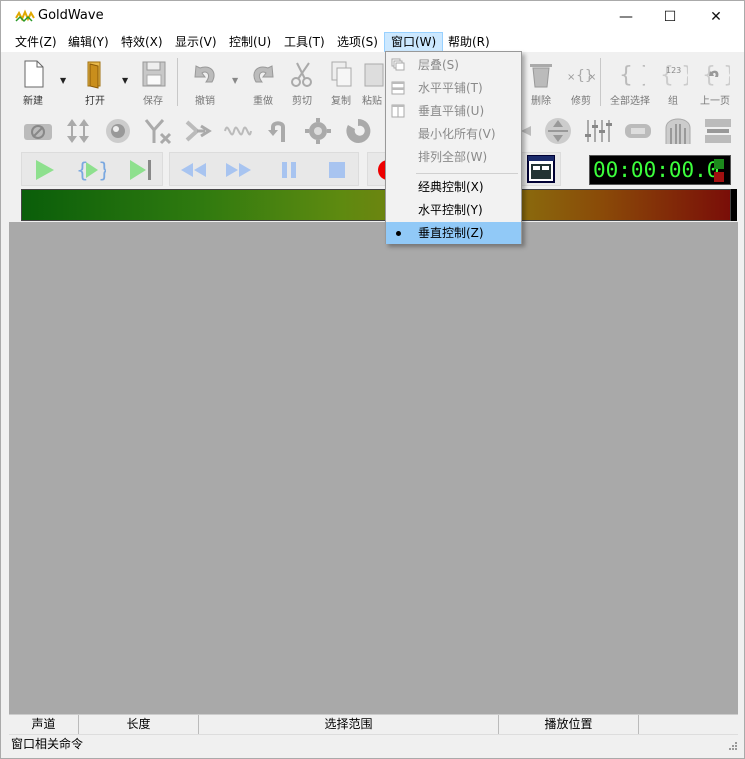  I want to click on effects-toolbar, so click(374, 130).